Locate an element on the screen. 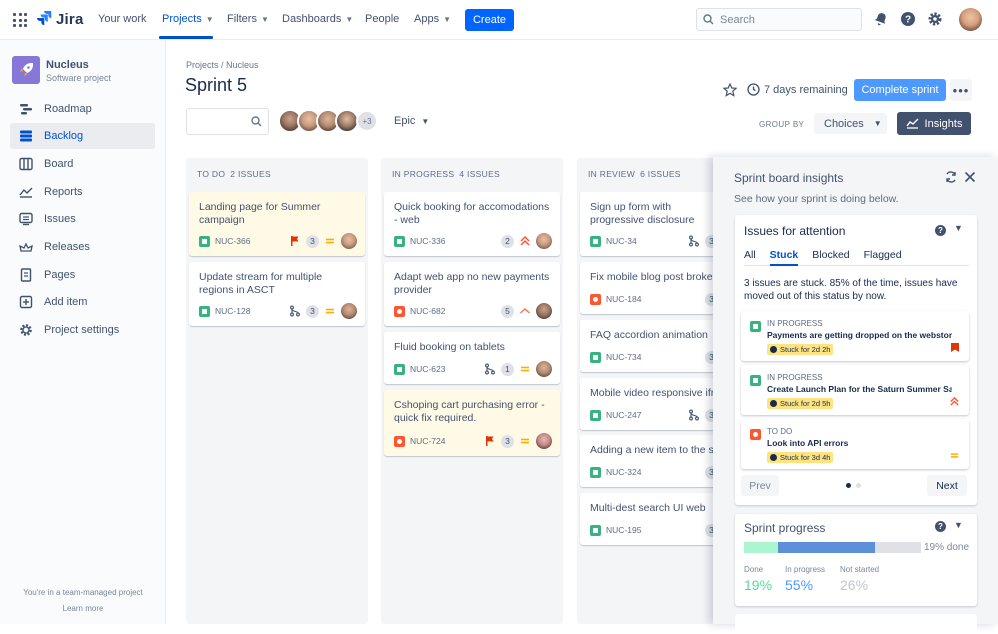 This screenshot has width=998, height=634. issue-key: NUC-195 is located at coordinates (653, 530).